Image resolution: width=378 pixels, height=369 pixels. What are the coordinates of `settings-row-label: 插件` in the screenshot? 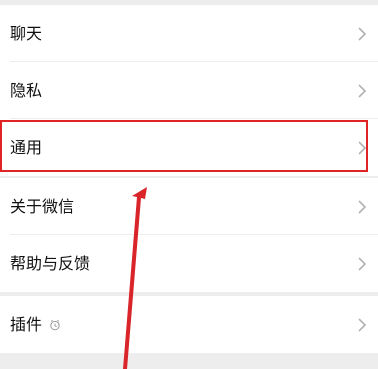 It's located at (26, 324).